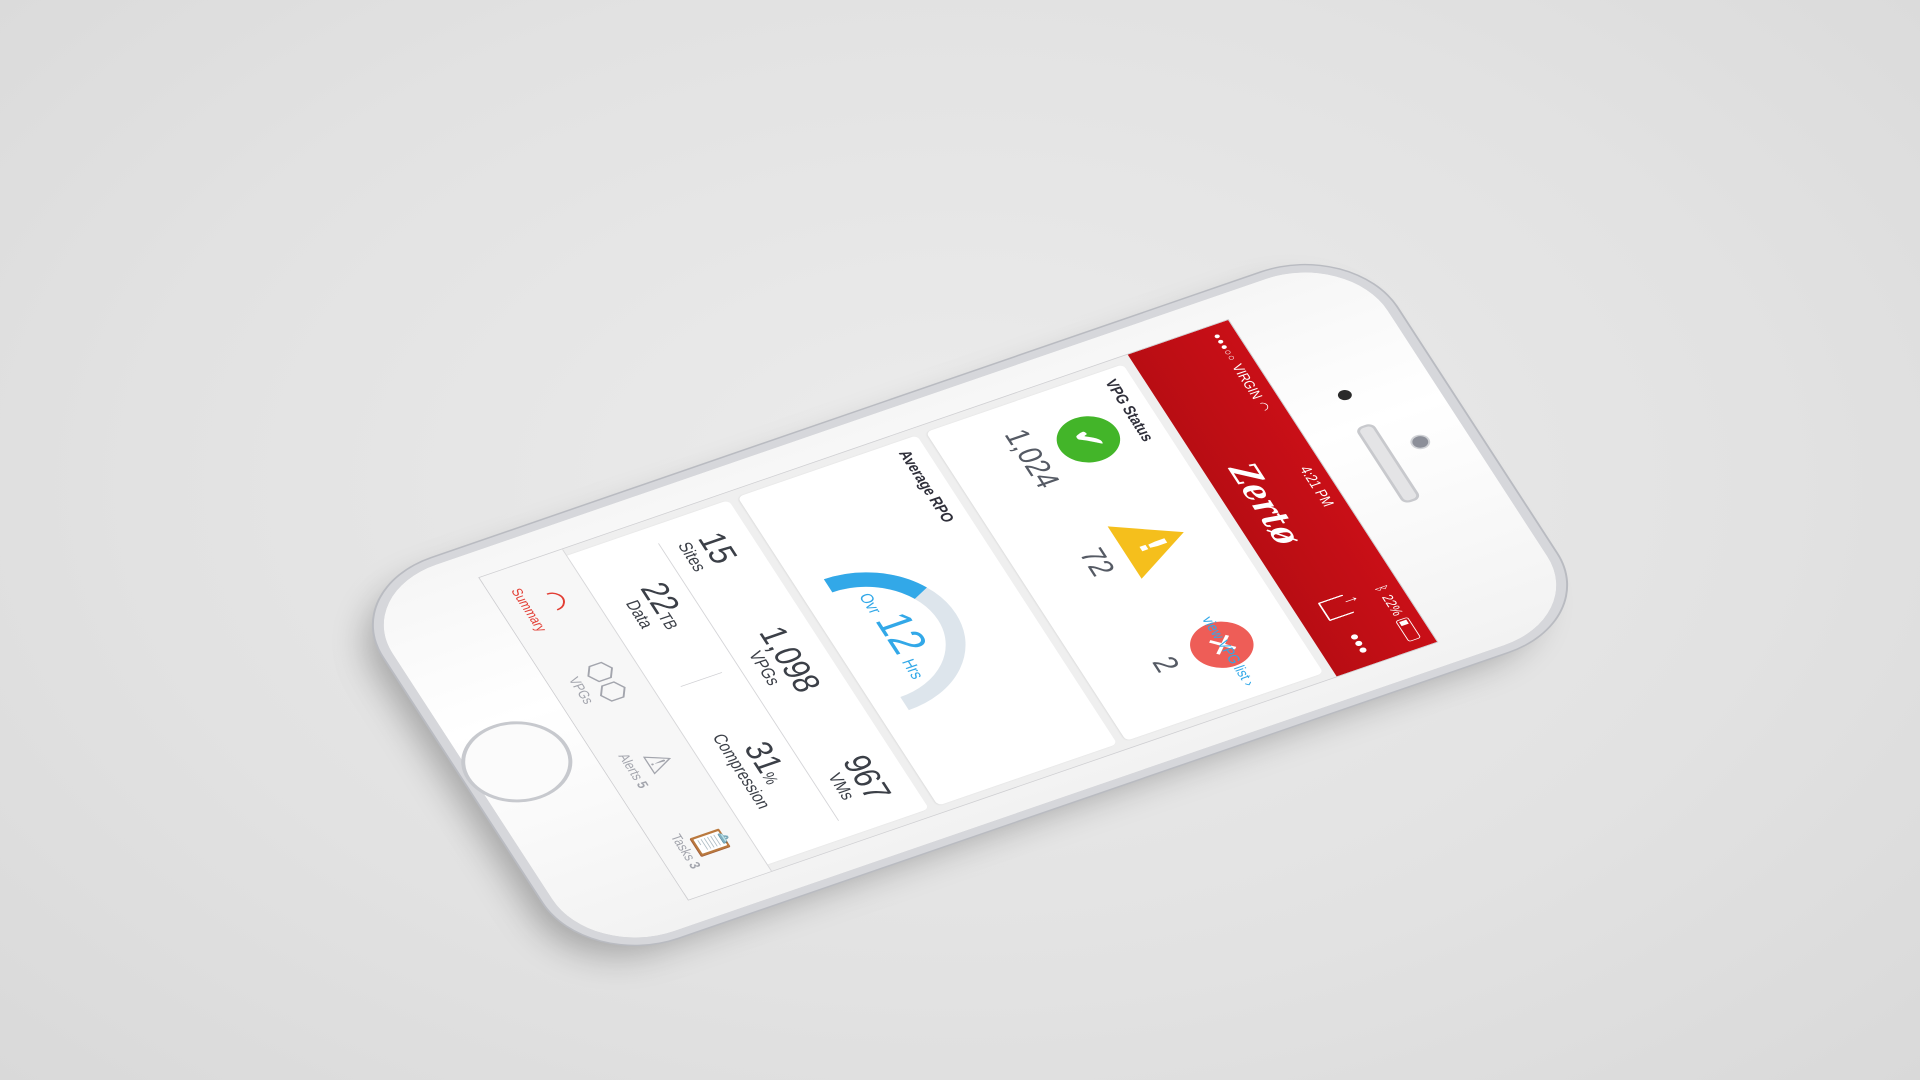 This screenshot has width=1920, height=1080. I want to click on checkmark-icon: ✔, so click(1088, 439).